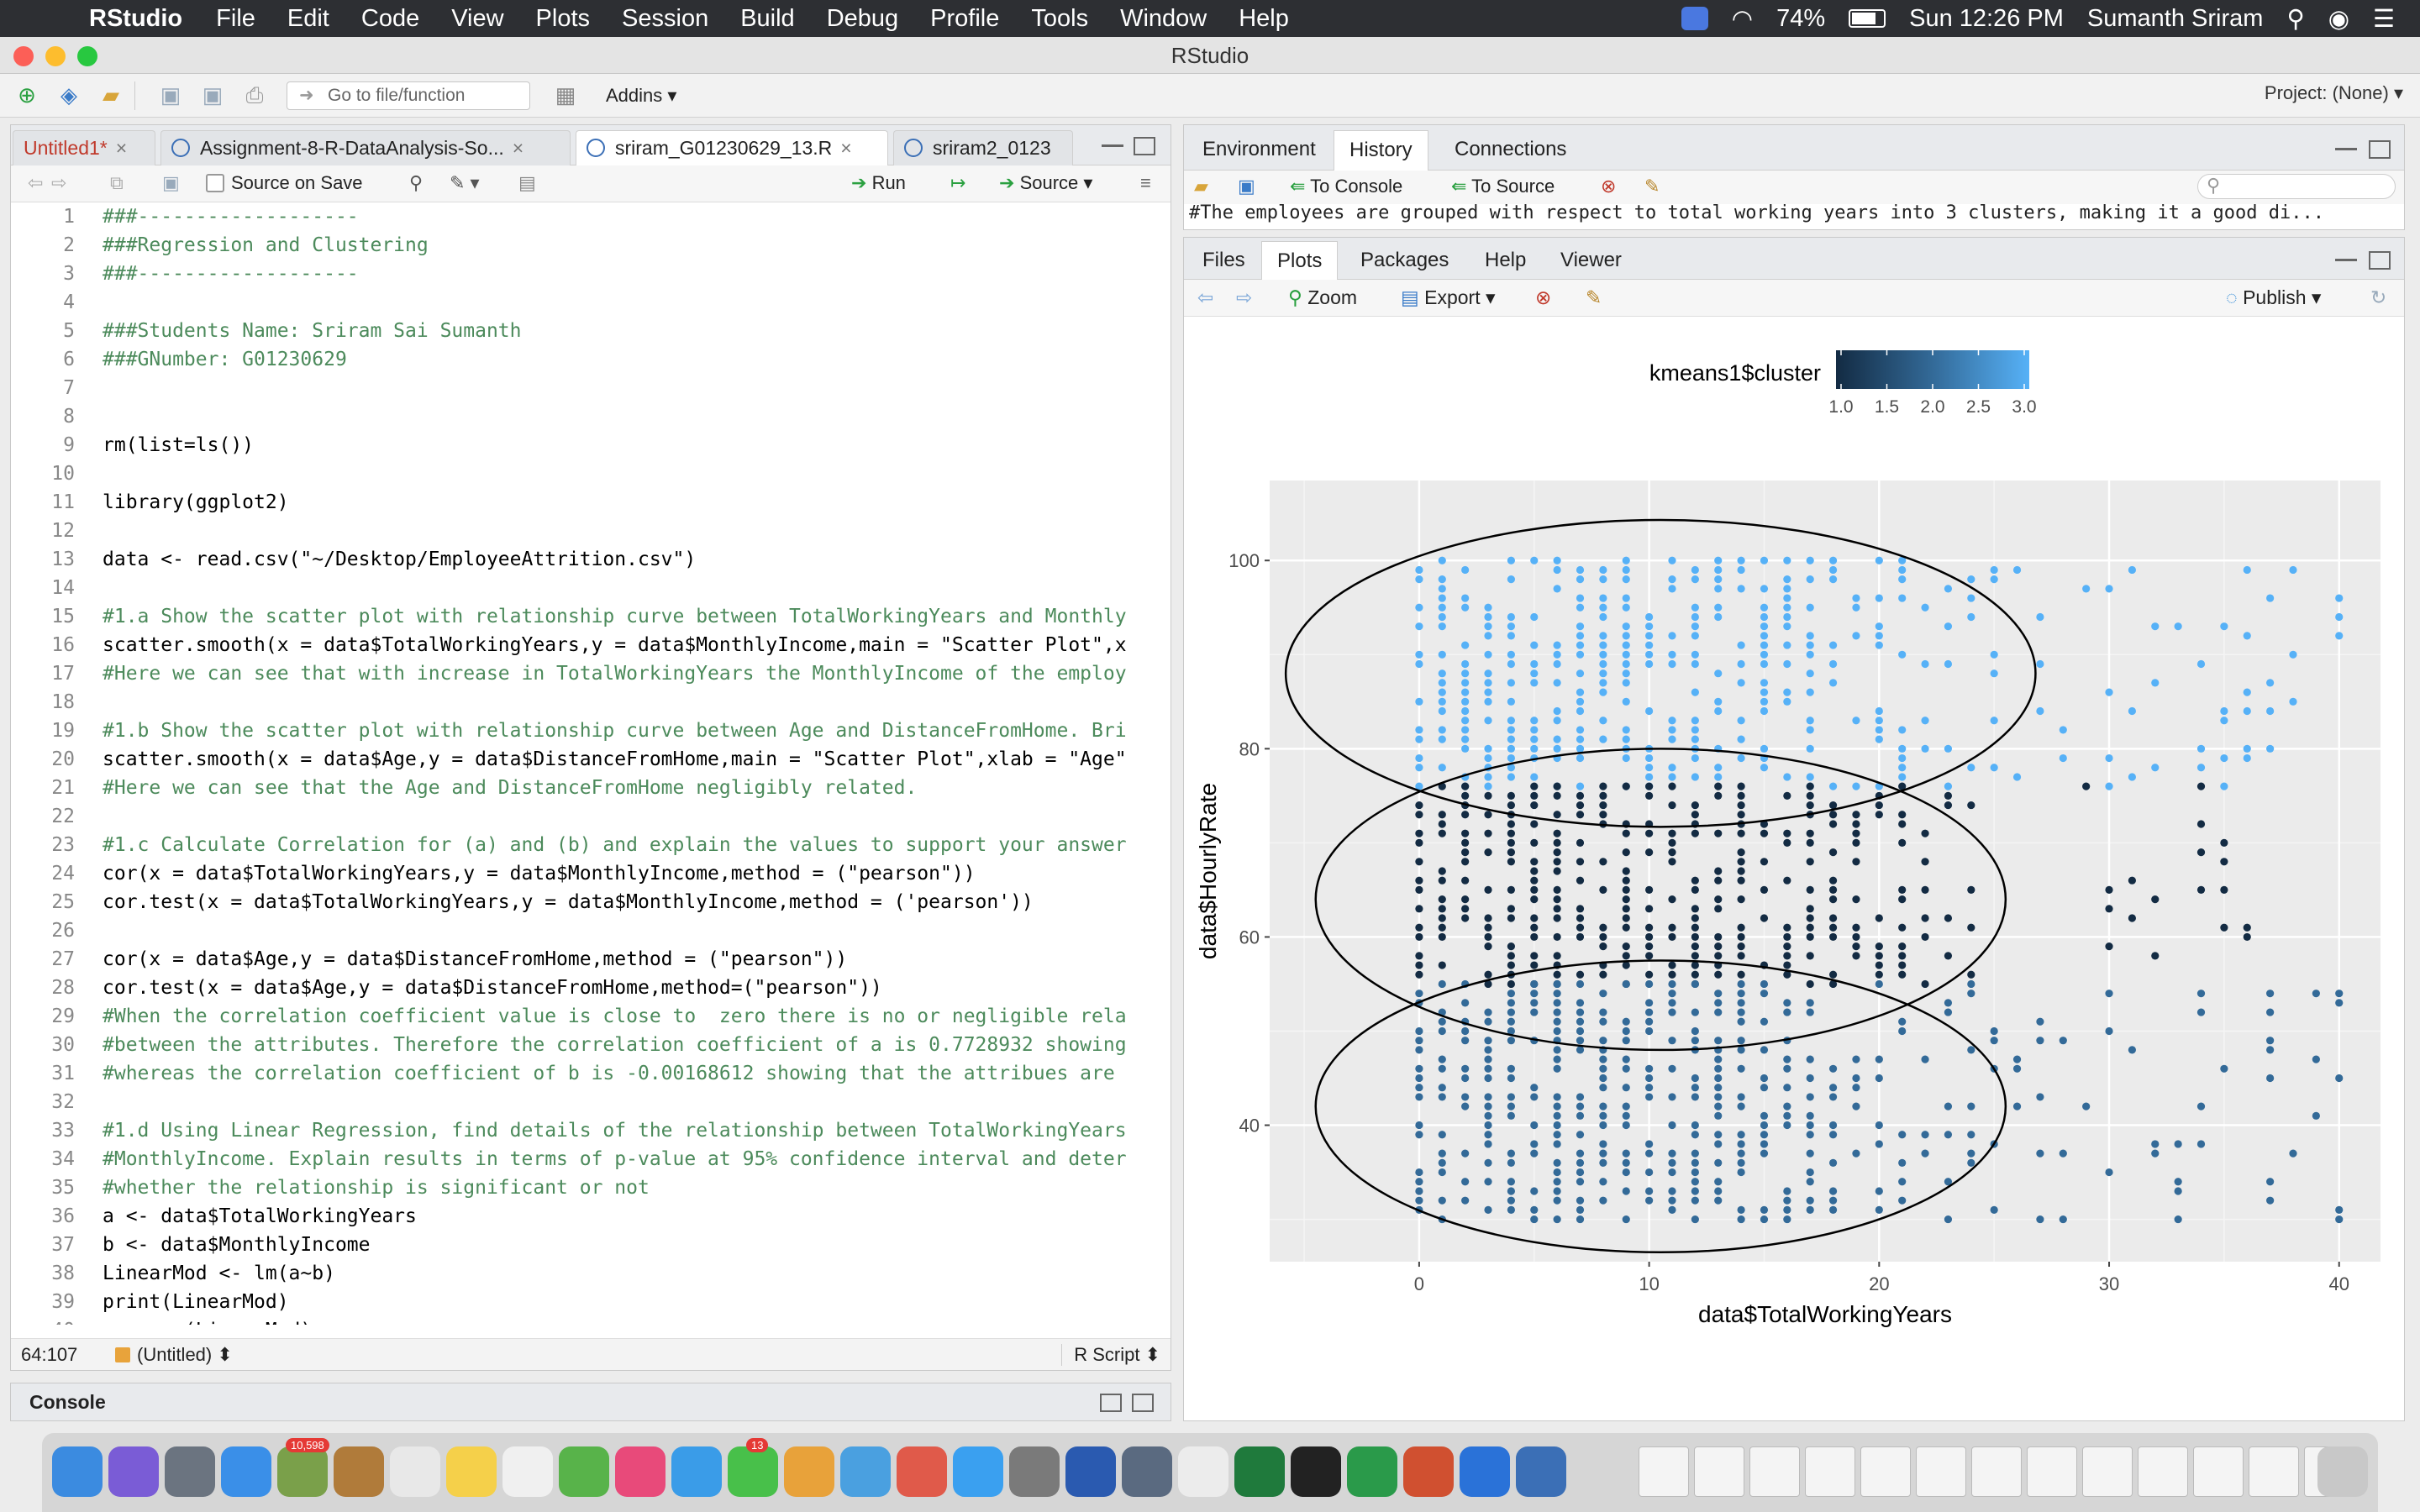 The width and height of the screenshot is (2420, 1512). Describe the element at coordinates (1372, 1471) in the screenshot. I see `anaconda-icon` at that location.